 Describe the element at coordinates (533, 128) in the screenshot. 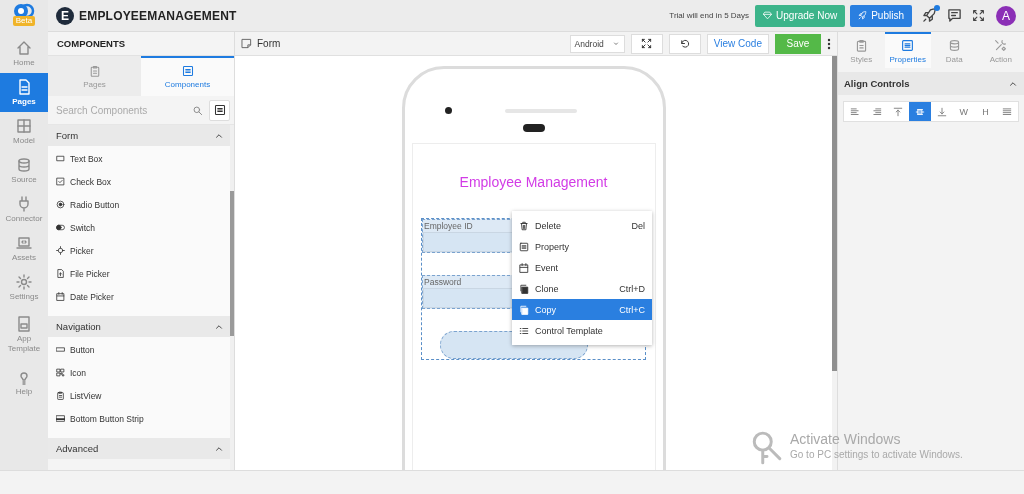

I see `earpiece` at that location.